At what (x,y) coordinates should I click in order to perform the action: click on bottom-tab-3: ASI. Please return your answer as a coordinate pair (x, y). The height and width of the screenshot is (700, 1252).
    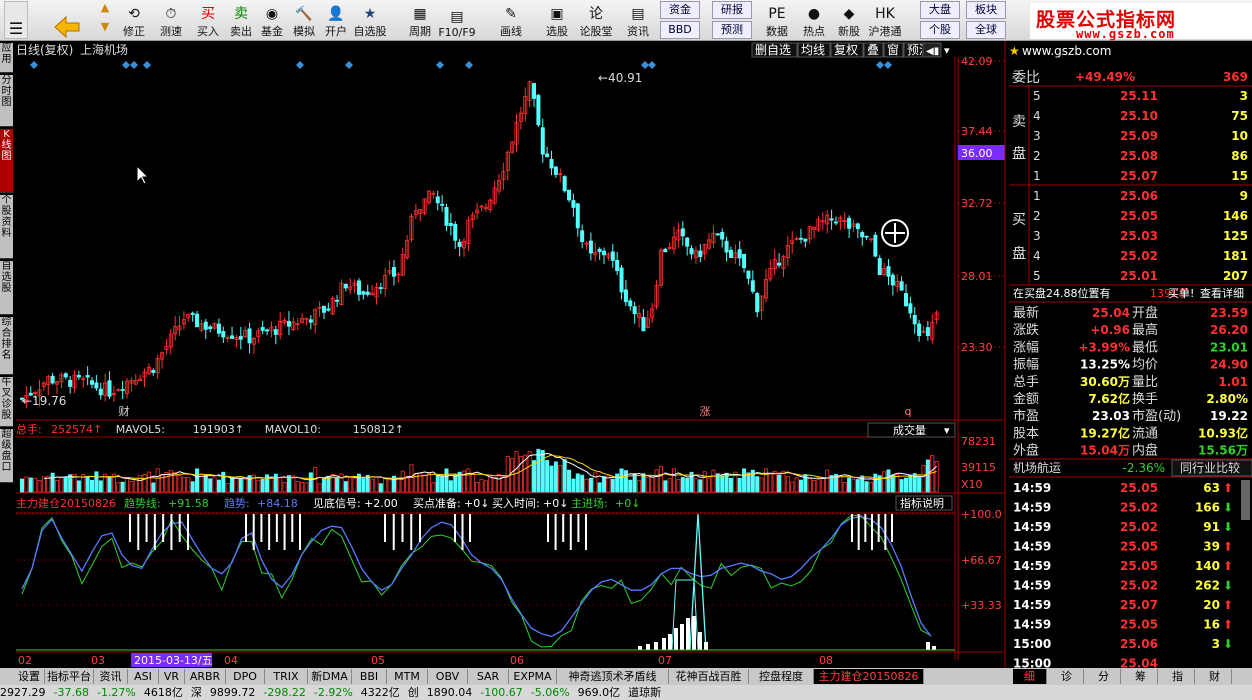
    Looking at the image, I should click on (143, 676).